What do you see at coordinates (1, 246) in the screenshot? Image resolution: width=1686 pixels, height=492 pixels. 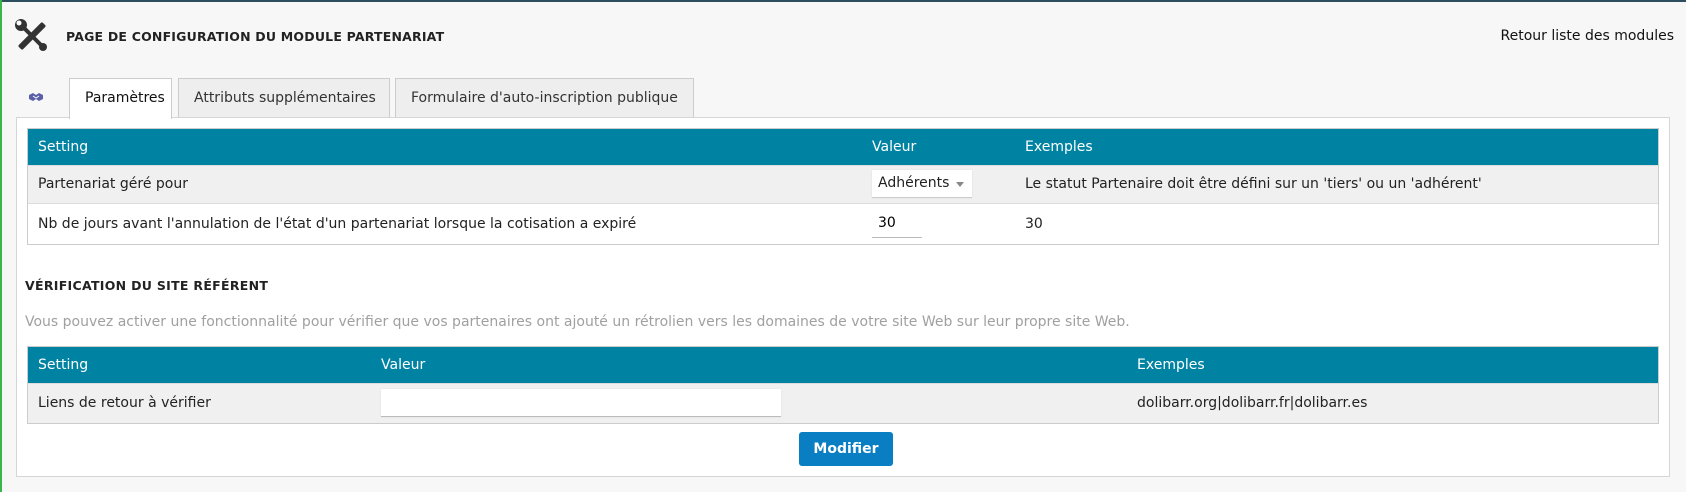 I see `left-accent-bar` at bounding box center [1, 246].